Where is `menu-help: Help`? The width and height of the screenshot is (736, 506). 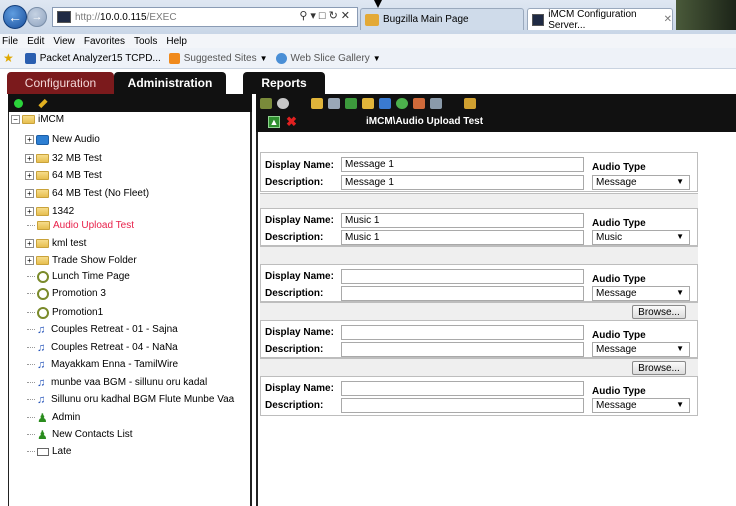 menu-help: Help is located at coordinates (176, 41).